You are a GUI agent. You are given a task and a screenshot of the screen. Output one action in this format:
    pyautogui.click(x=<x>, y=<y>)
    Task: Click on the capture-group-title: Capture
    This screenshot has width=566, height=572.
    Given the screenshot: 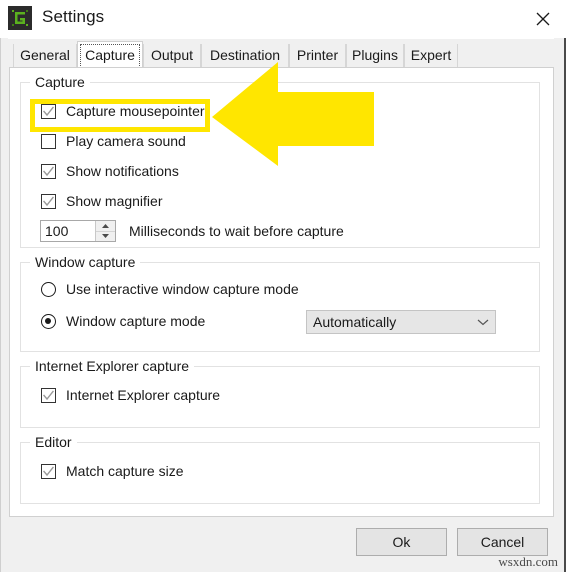 What is the action you would take?
    pyautogui.click(x=60, y=82)
    